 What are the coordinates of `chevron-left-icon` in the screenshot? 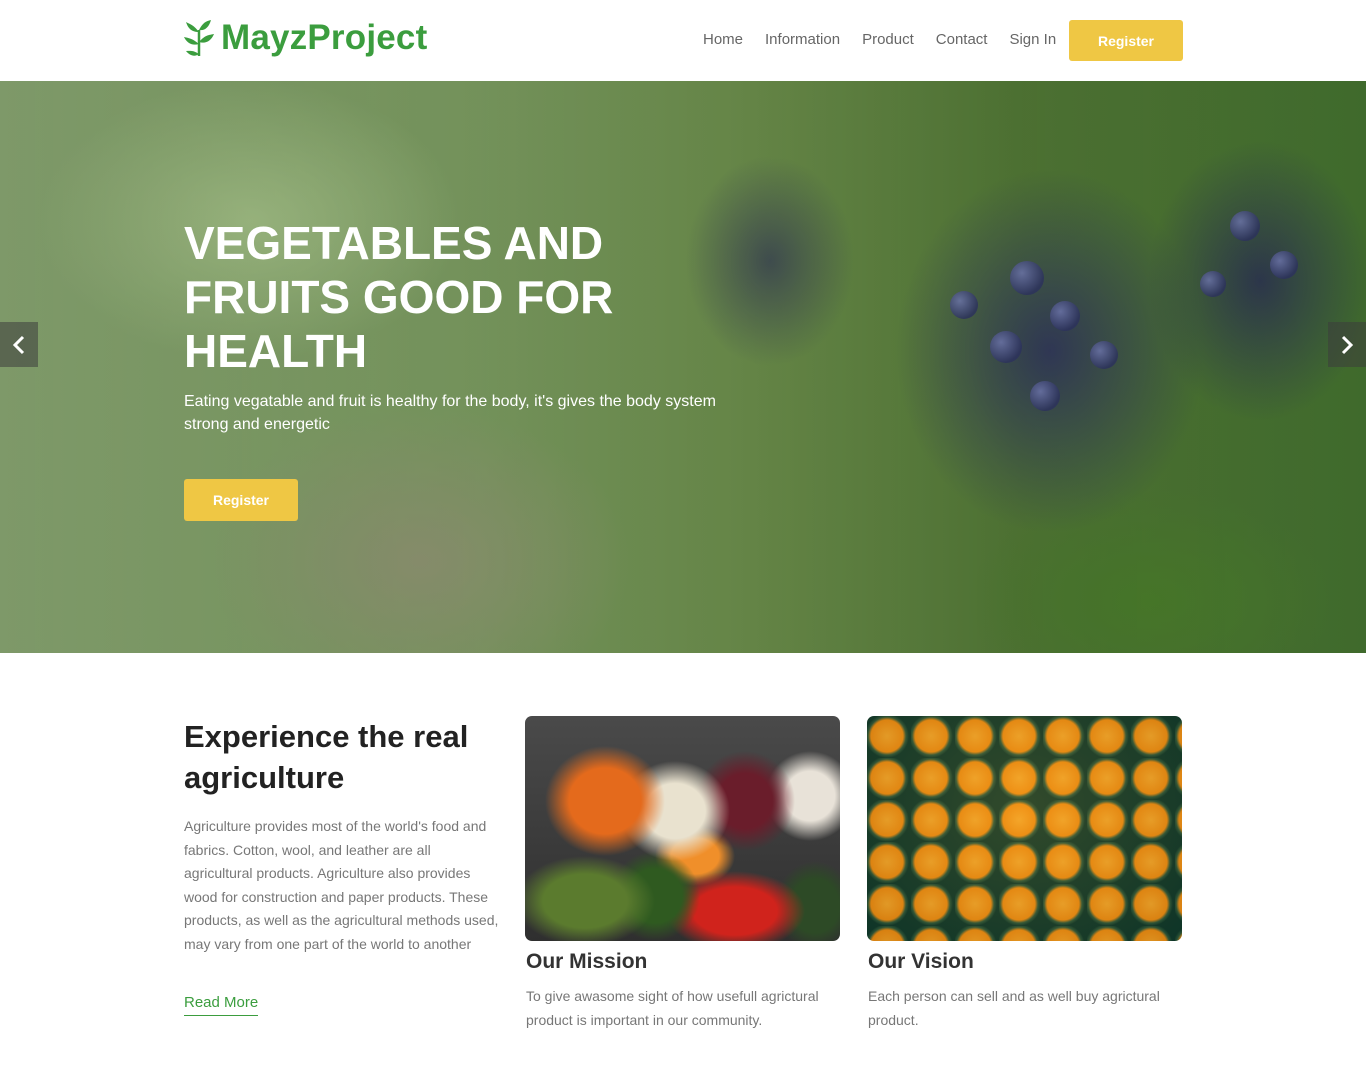 It's located at (18, 344).